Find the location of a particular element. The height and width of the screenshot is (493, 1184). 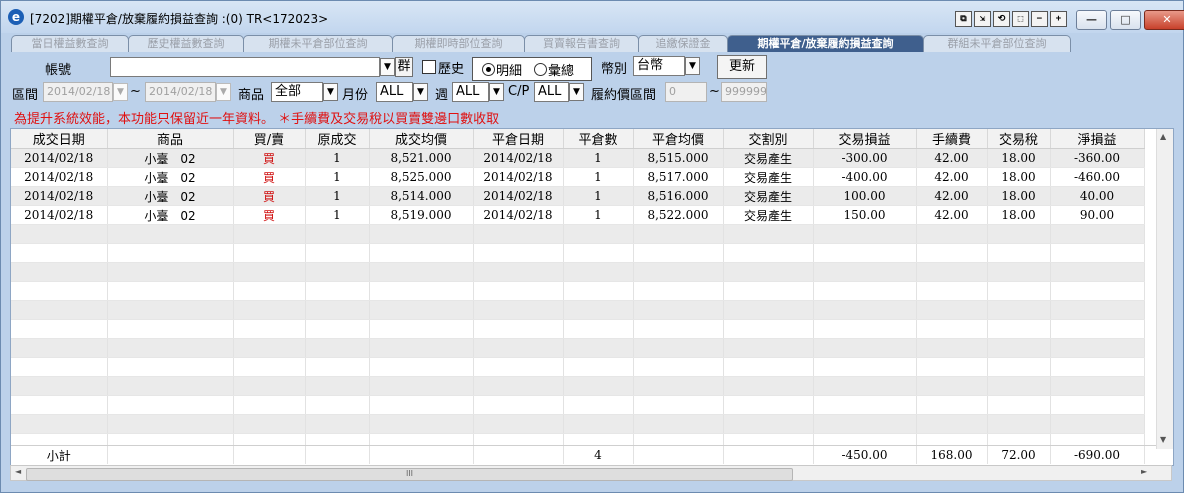

col-avg-price: 成交均價 is located at coordinates (421, 139).